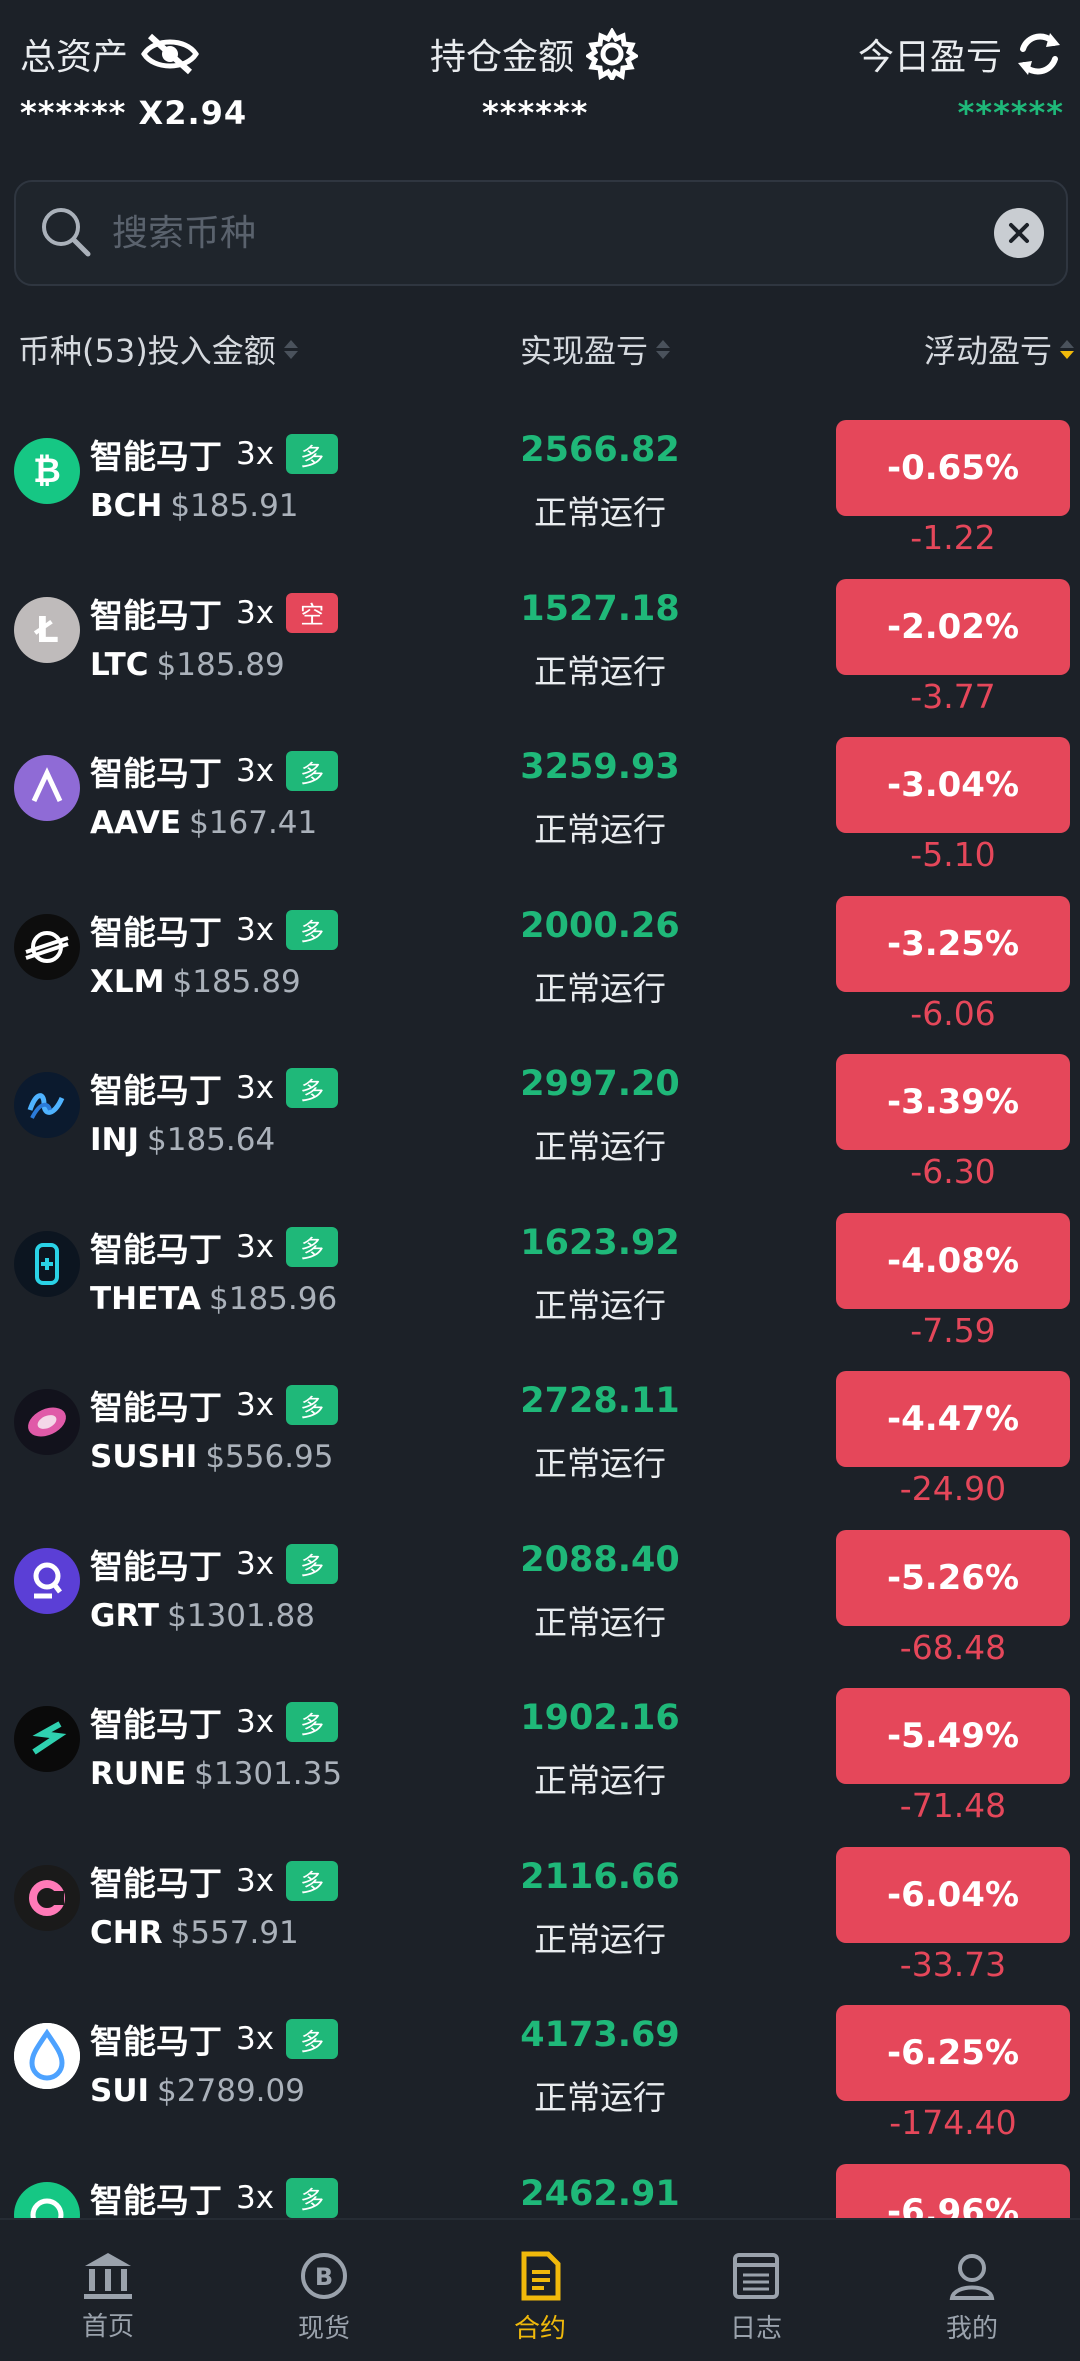  What do you see at coordinates (600, 767) in the screenshot?
I see `realized-pnl: 3259.93` at bounding box center [600, 767].